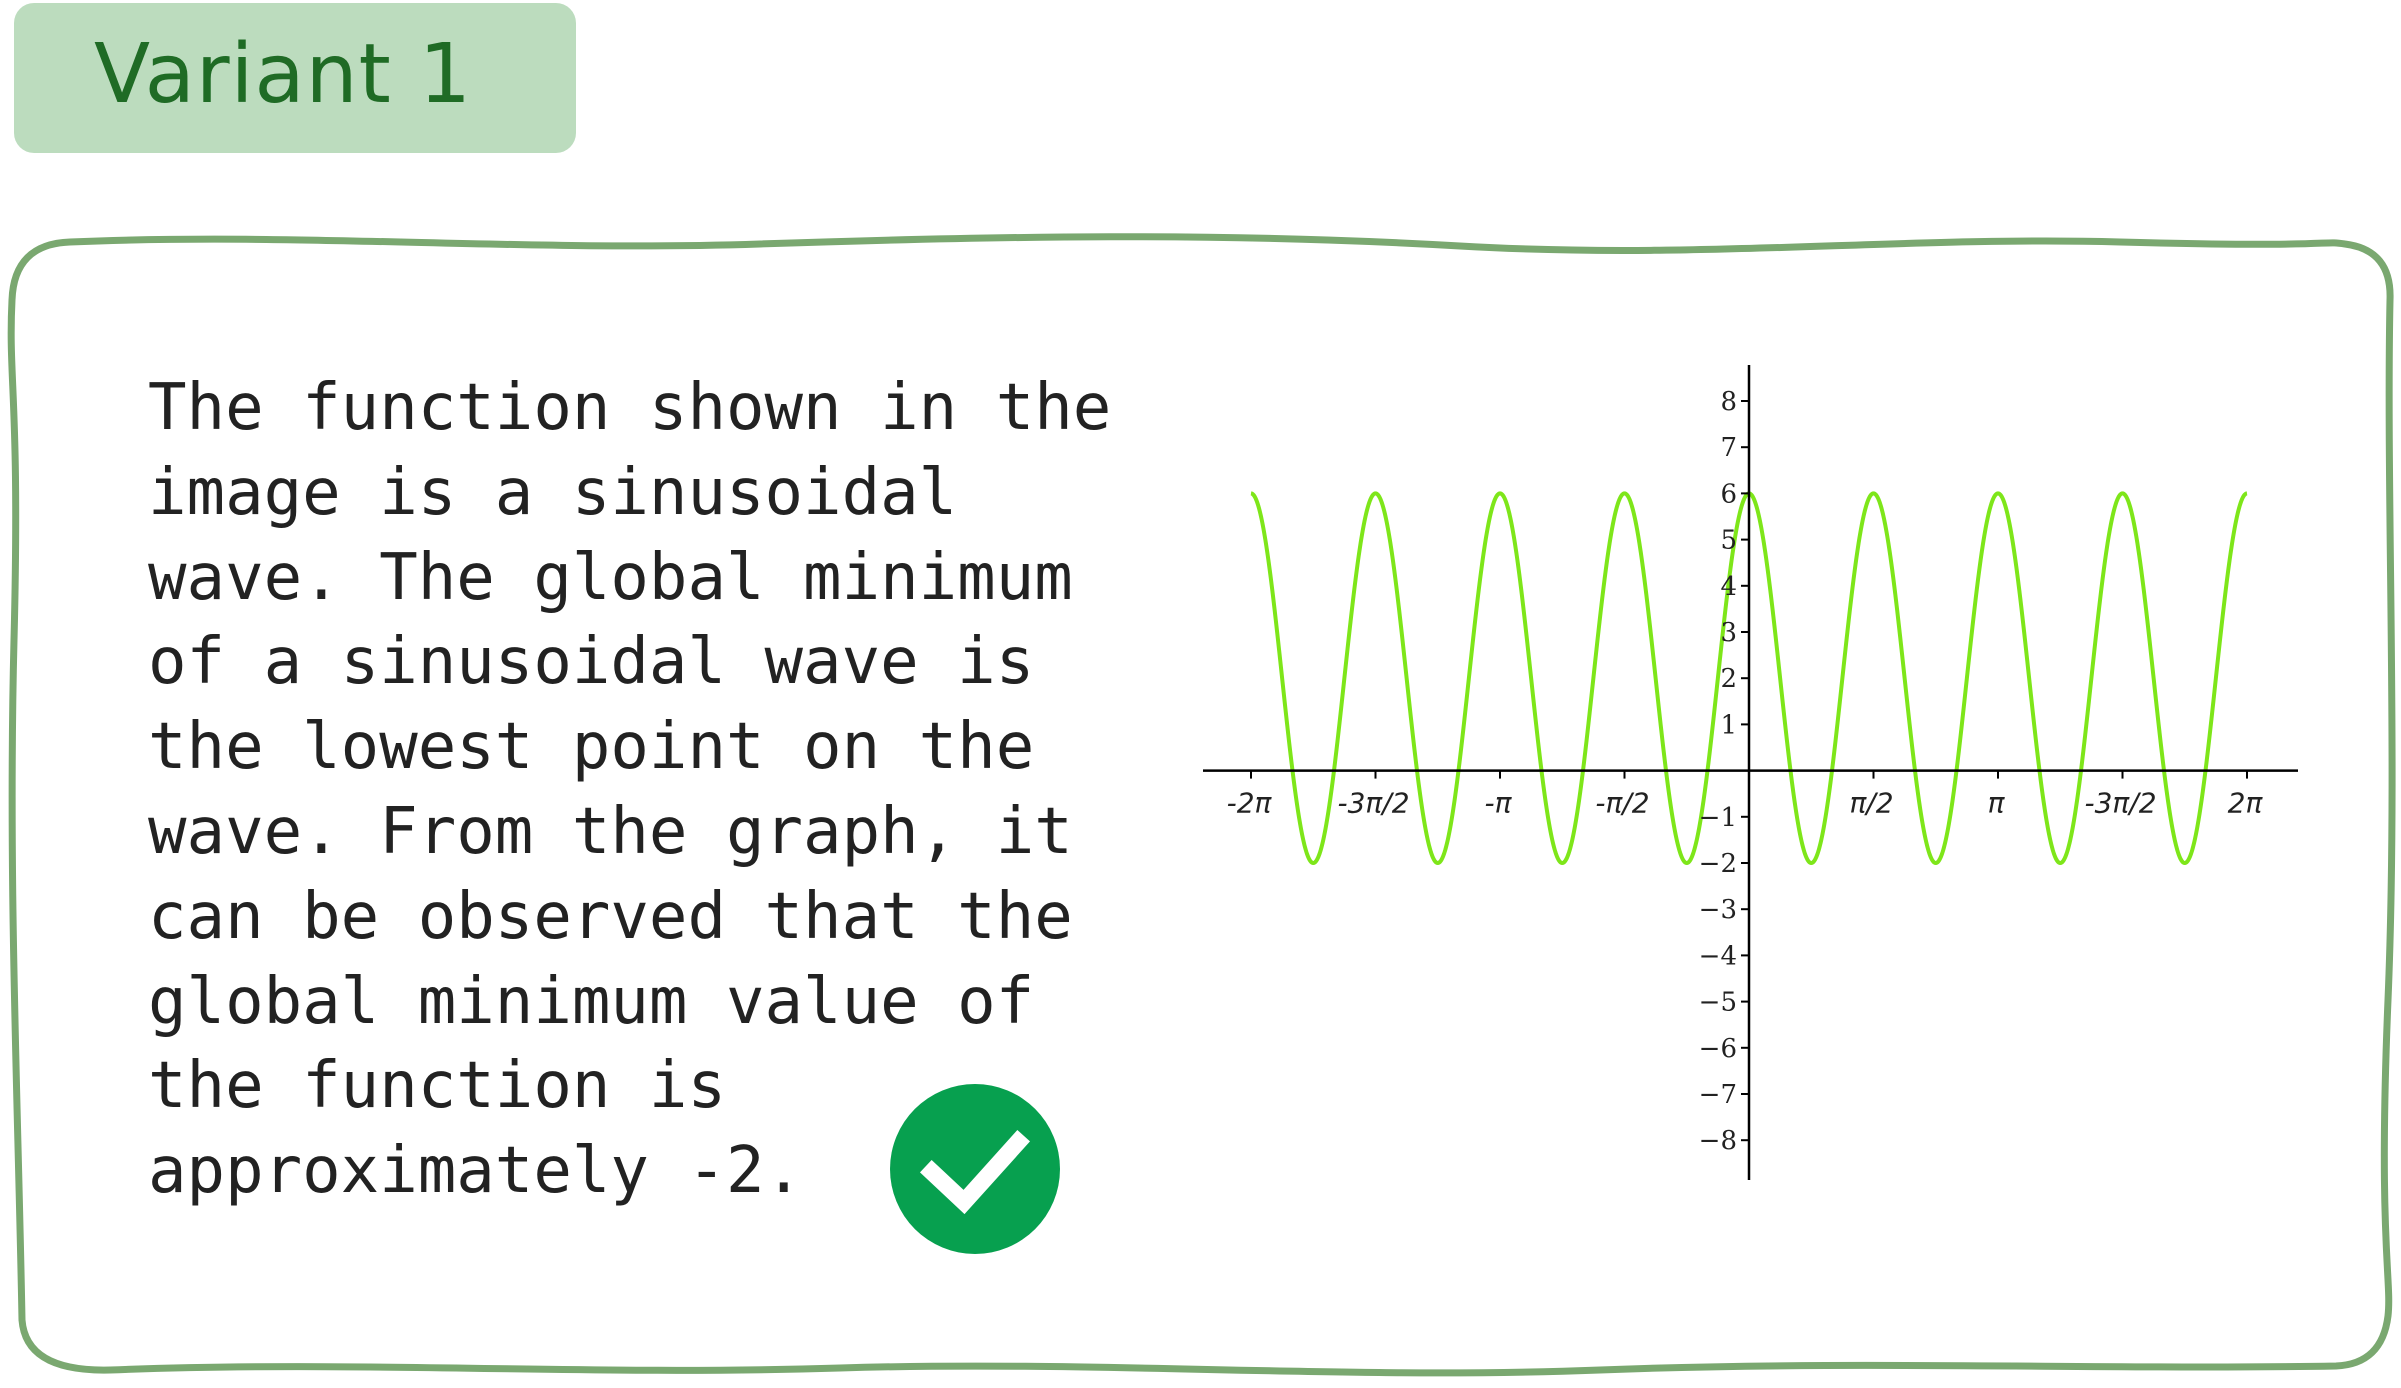  What do you see at coordinates (1728, 679) in the screenshot?
I see `y-tick-label: 2` at bounding box center [1728, 679].